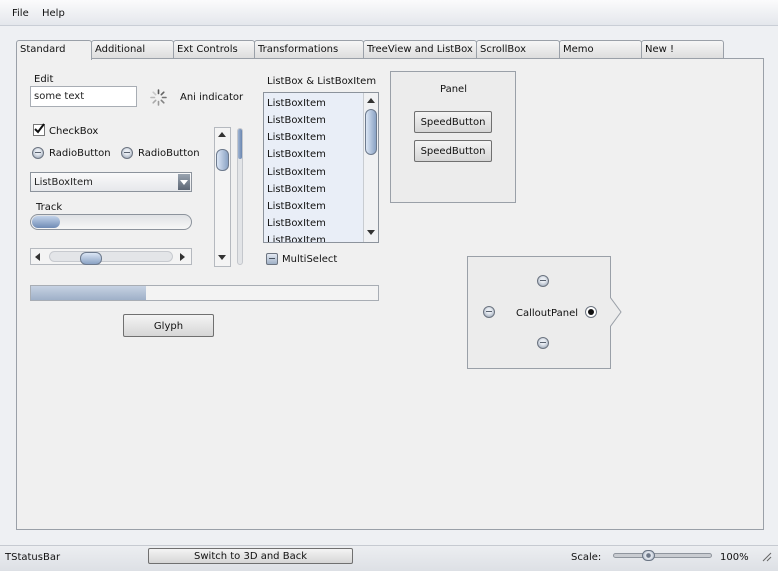 The image size is (778, 571). I want to click on tab-new: New !, so click(682, 49).